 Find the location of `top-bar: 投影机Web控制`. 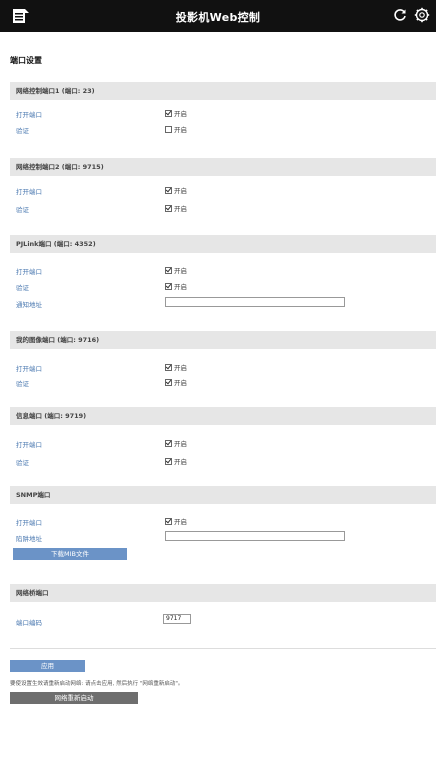

top-bar: 投影机Web控制 is located at coordinates (218, 16).